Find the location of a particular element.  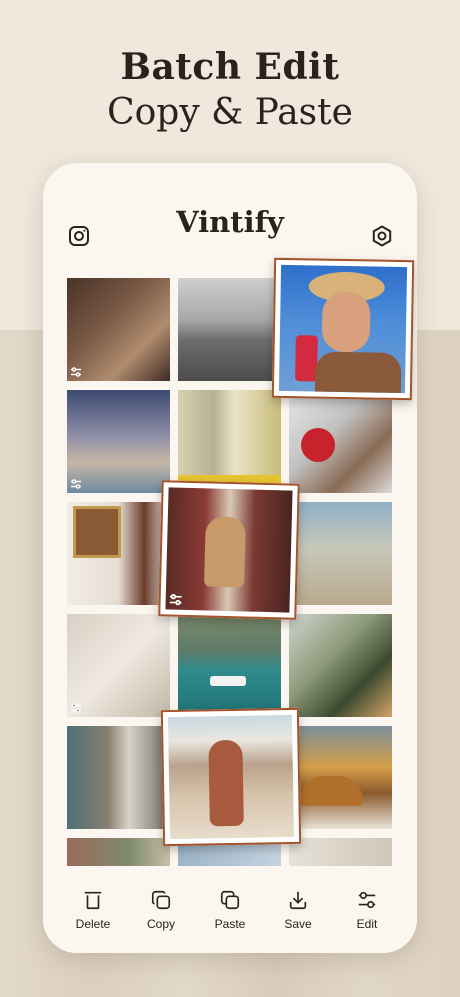

trash-icon is located at coordinates (93, 900).